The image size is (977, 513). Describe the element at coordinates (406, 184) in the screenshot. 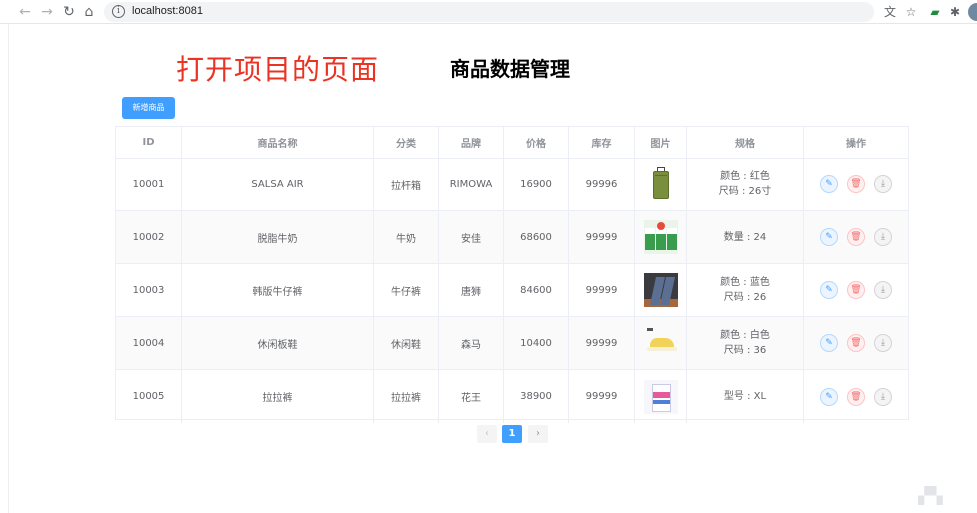

I see `cell-category: 拉杆箱` at that location.